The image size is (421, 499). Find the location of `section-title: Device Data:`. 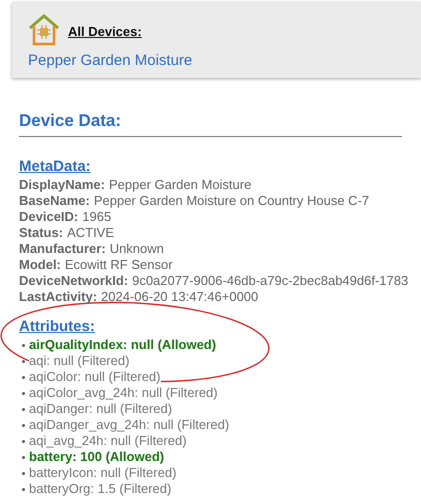

section-title: Device Data: is located at coordinates (70, 121).